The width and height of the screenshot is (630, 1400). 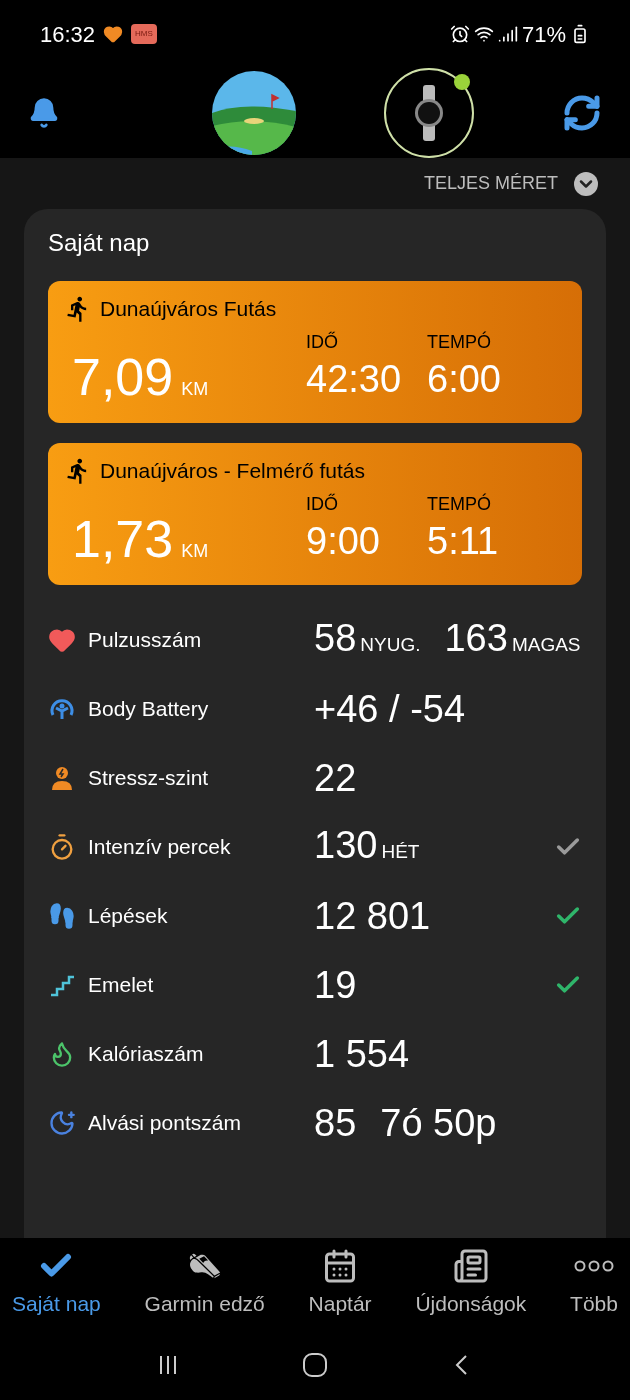 I want to click on metric-label: Stressz-szint, so click(x=148, y=777).